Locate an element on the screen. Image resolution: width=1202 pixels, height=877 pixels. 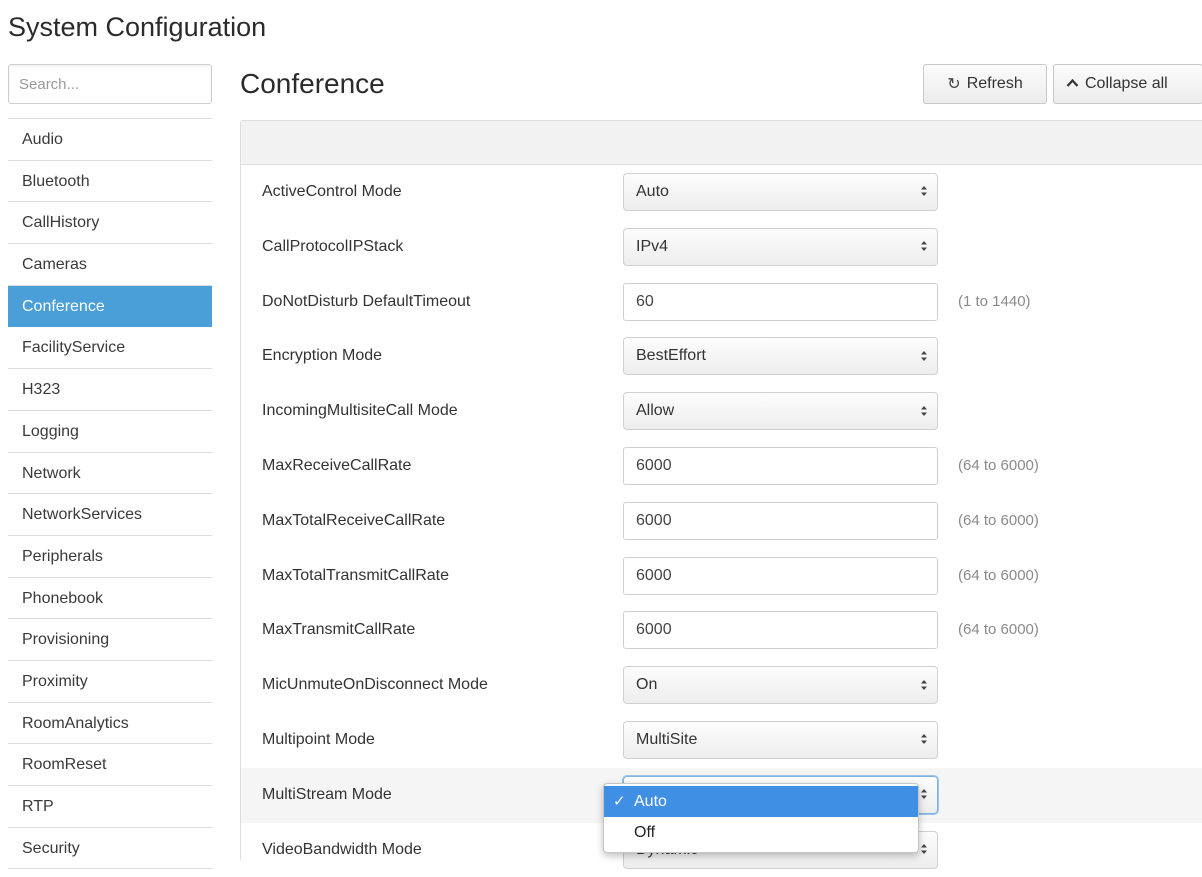
collapse-all-button: Collapse all is located at coordinates (1127, 84).